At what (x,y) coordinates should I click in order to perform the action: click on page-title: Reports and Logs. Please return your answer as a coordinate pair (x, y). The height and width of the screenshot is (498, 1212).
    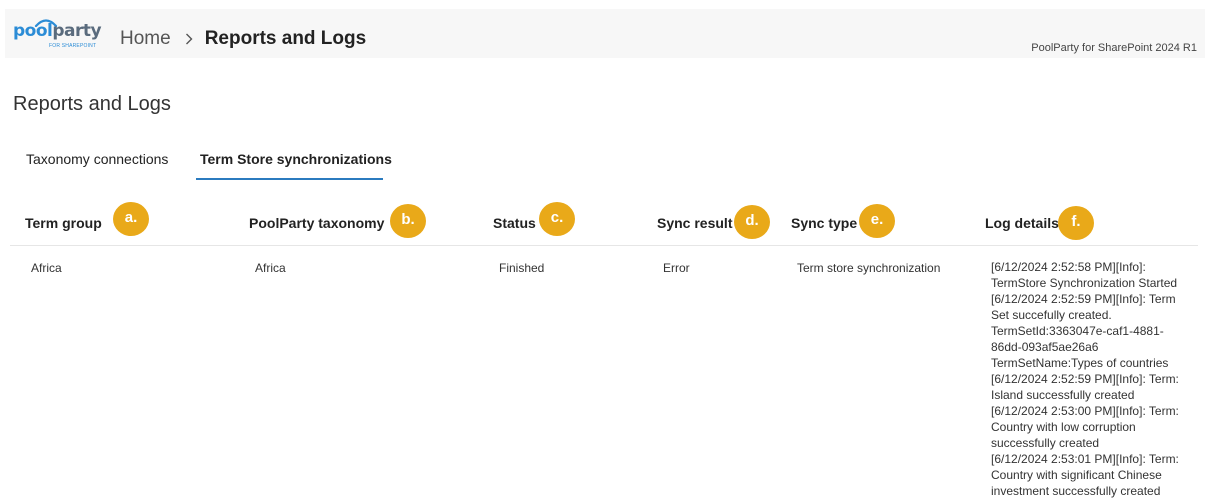
    Looking at the image, I should click on (92, 104).